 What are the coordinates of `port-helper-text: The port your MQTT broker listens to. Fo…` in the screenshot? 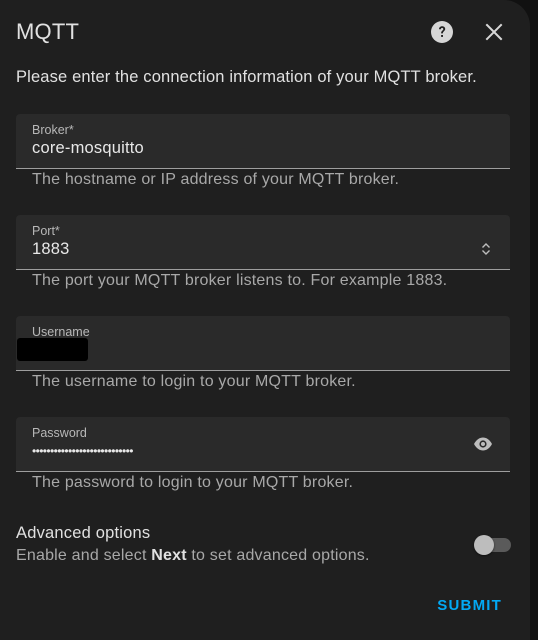 It's located at (240, 280).